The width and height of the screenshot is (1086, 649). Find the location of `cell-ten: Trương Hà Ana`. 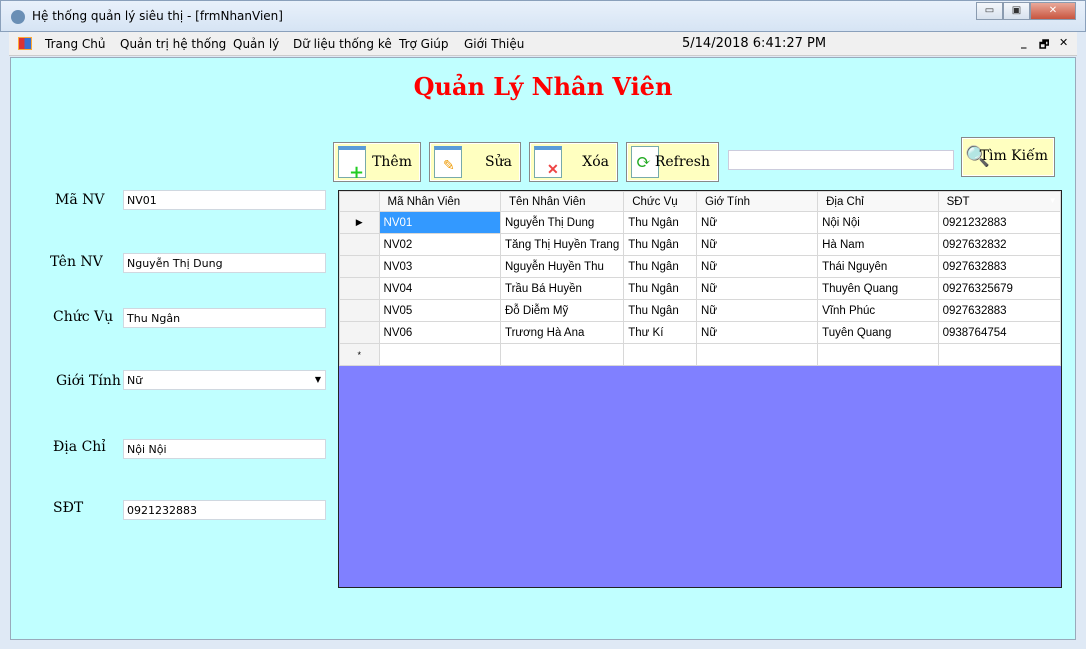

cell-ten: Trương Hà Ana is located at coordinates (562, 332).